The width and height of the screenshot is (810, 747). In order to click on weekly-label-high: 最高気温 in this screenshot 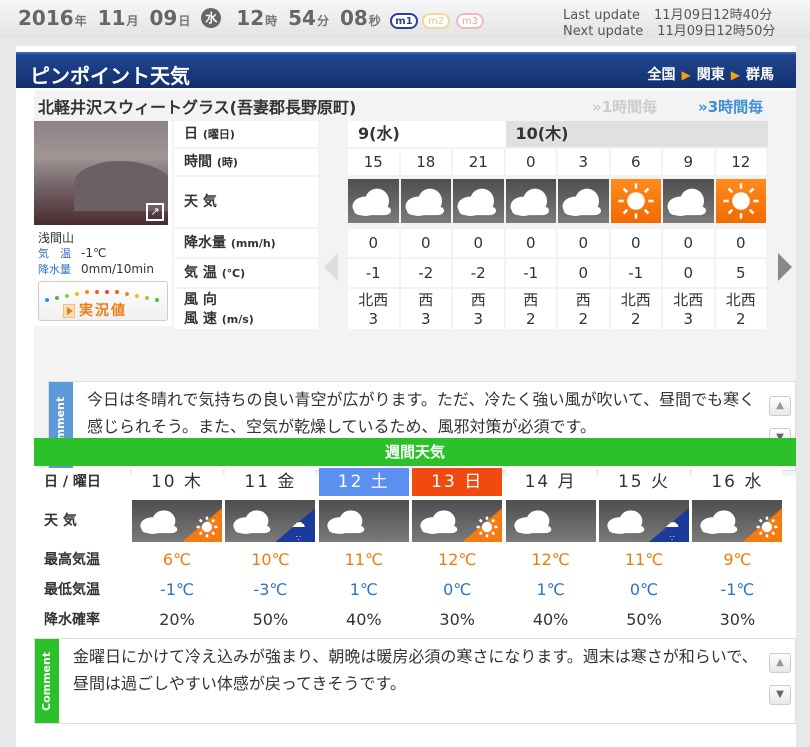, I will do `click(82, 560)`.